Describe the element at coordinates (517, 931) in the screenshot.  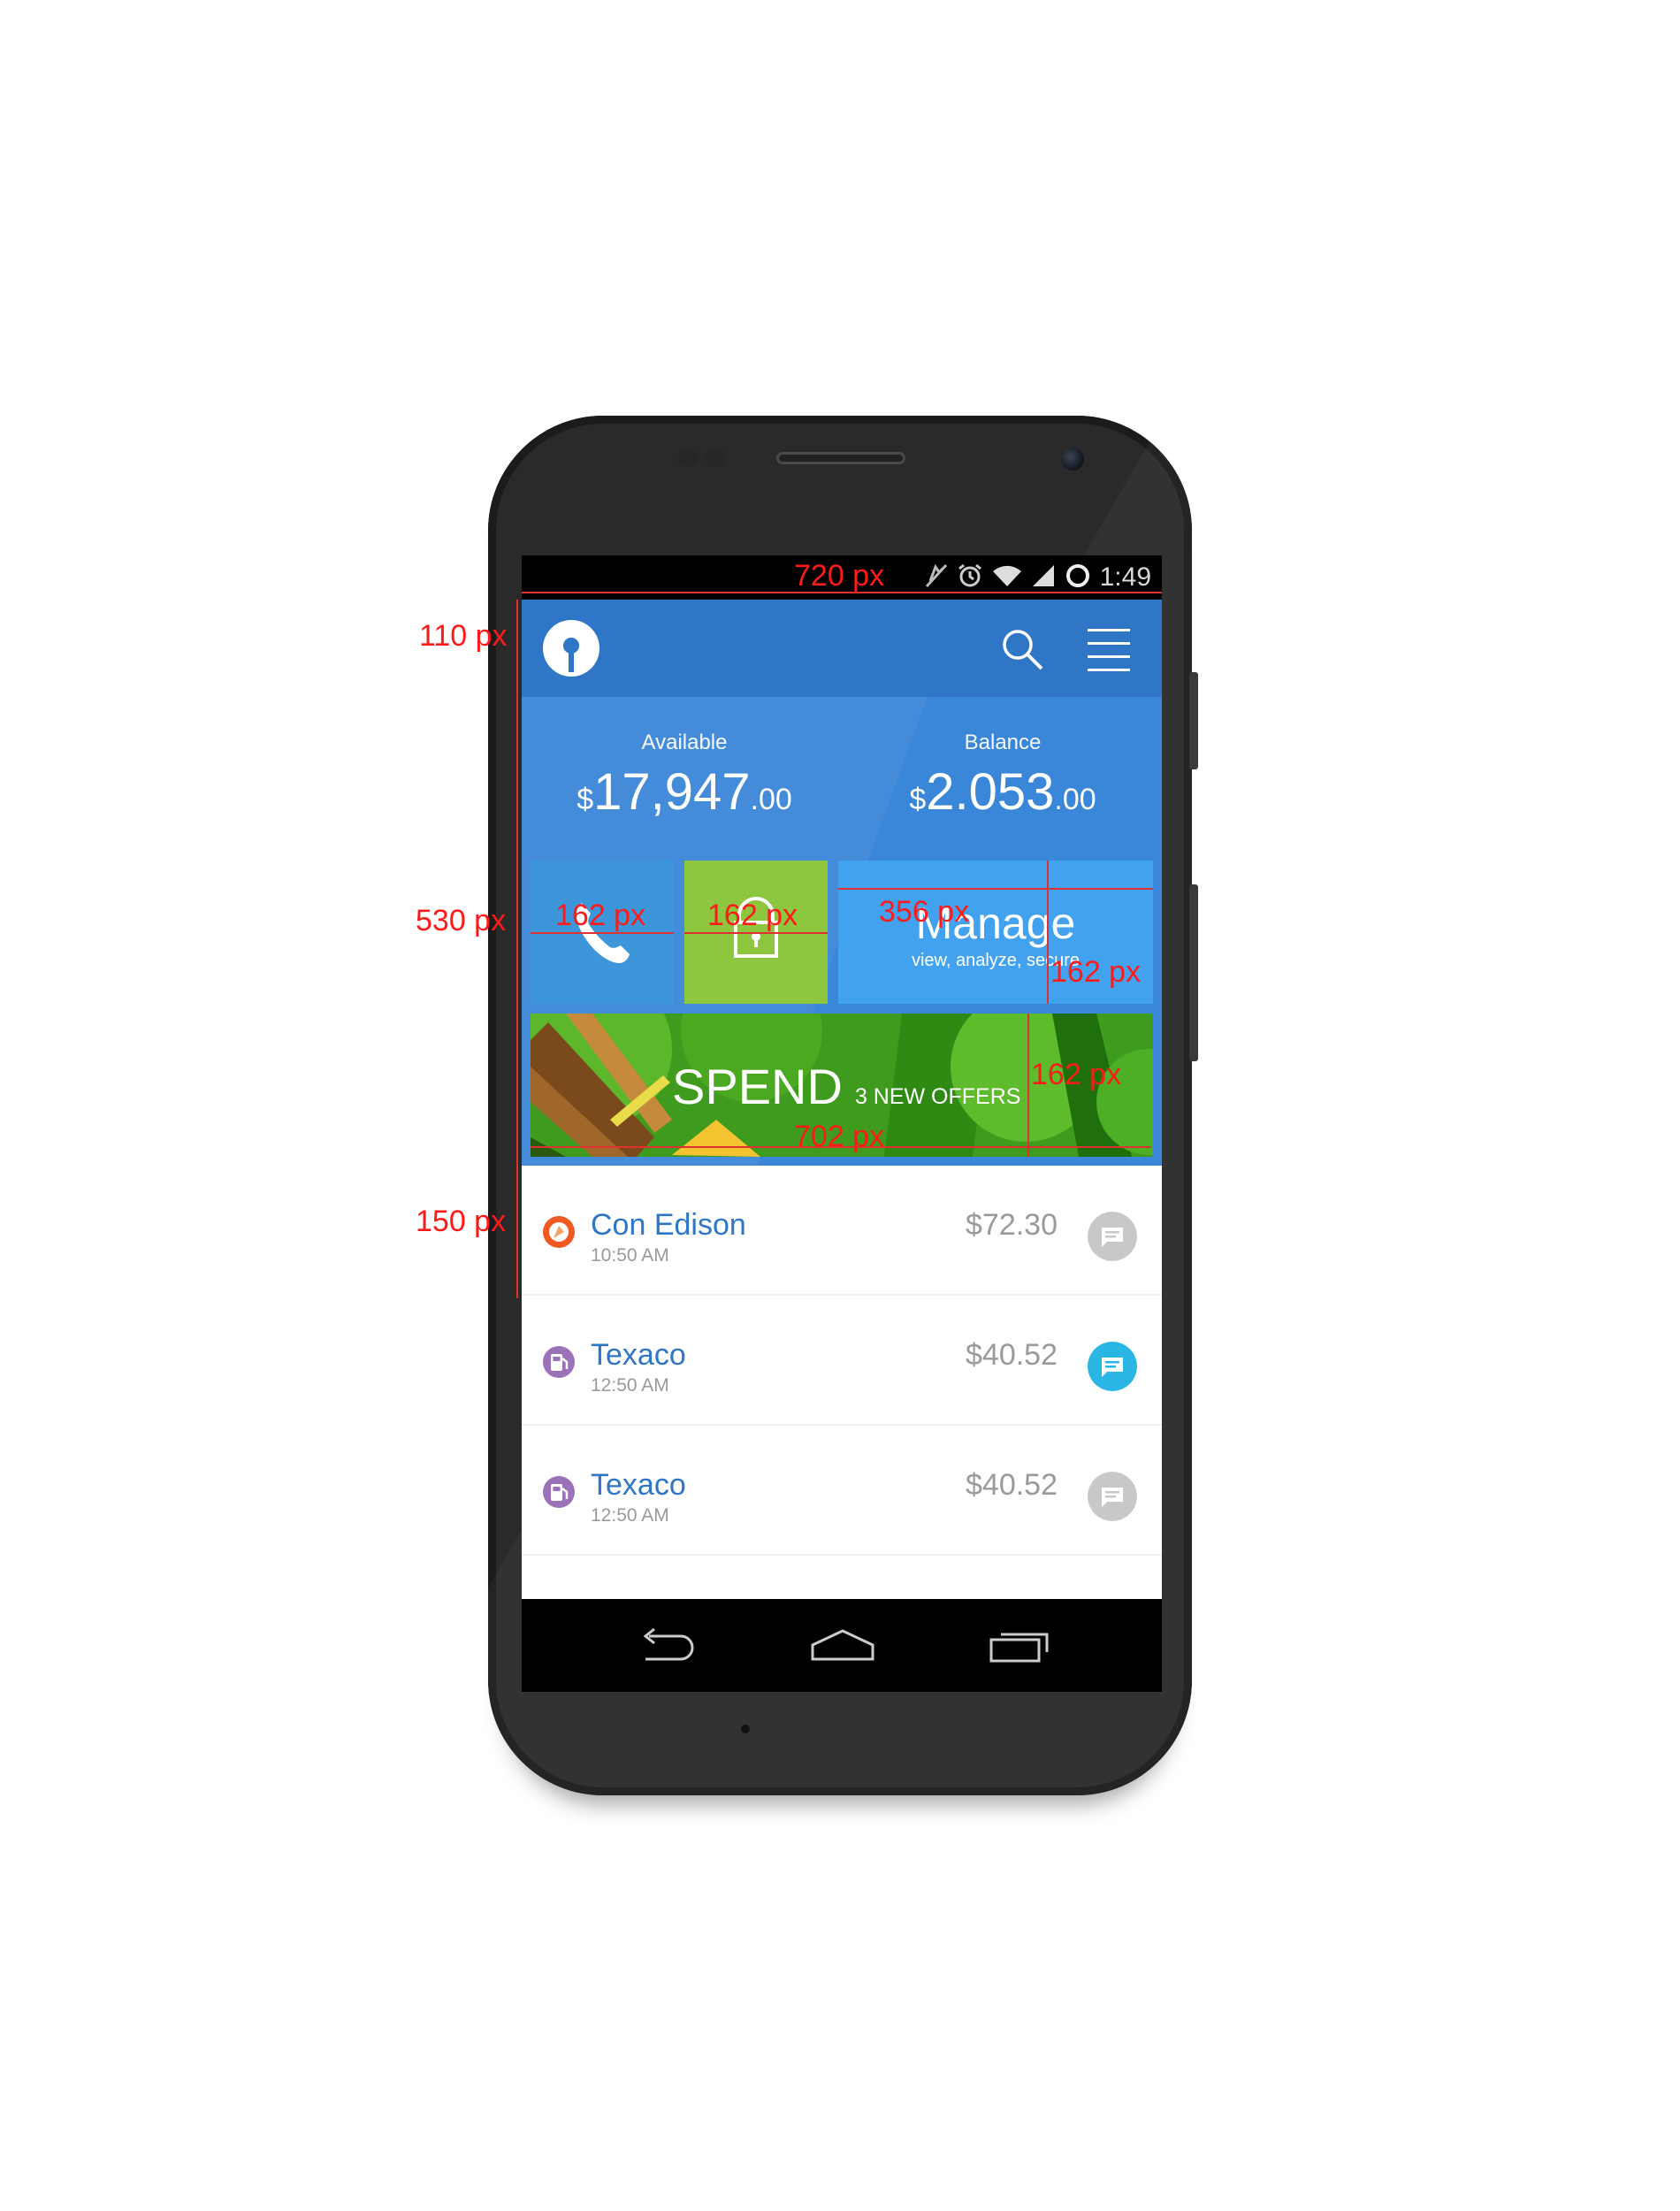
I see `hero-measure-line` at that location.